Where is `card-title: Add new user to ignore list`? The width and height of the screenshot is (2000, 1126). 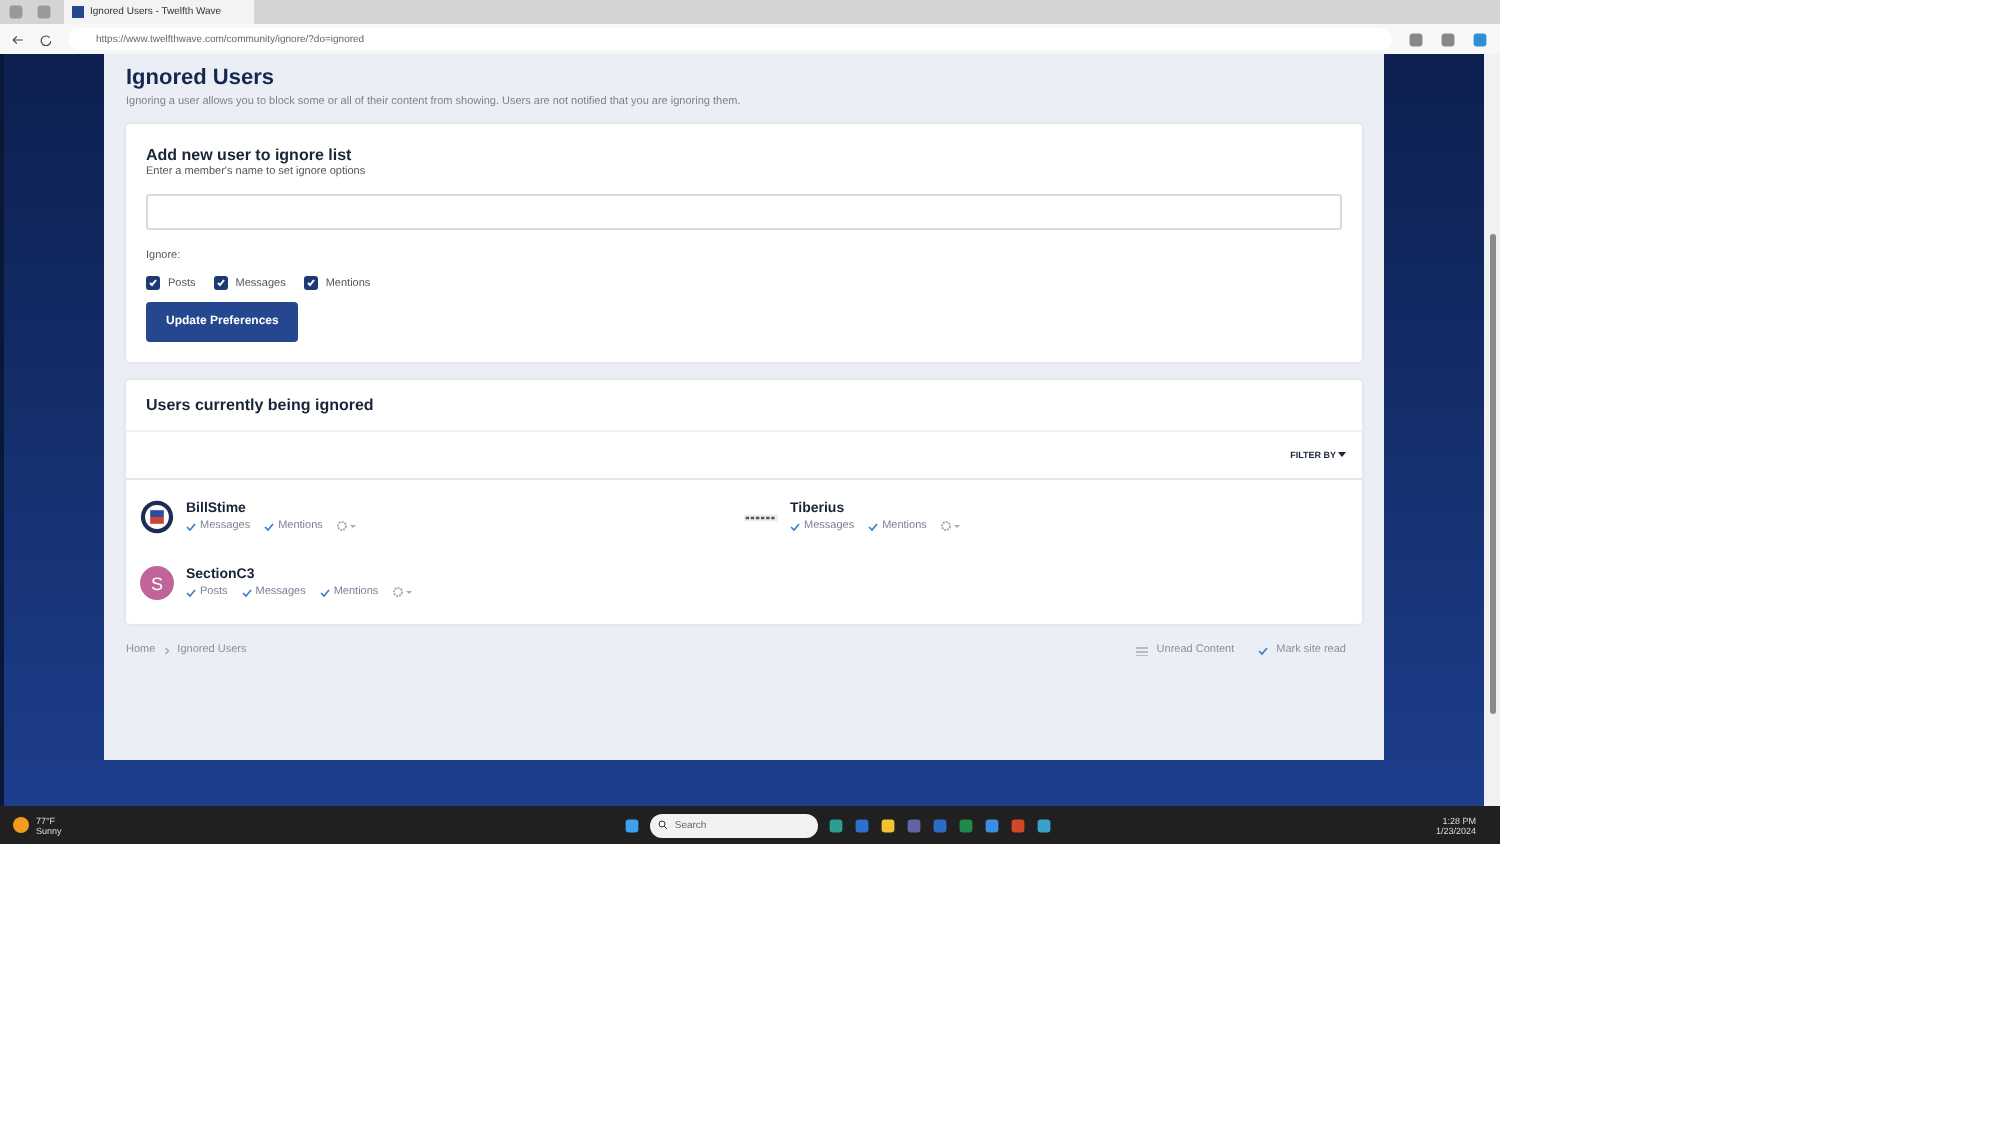
card-title: Add new user to ignore list is located at coordinates (250, 155).